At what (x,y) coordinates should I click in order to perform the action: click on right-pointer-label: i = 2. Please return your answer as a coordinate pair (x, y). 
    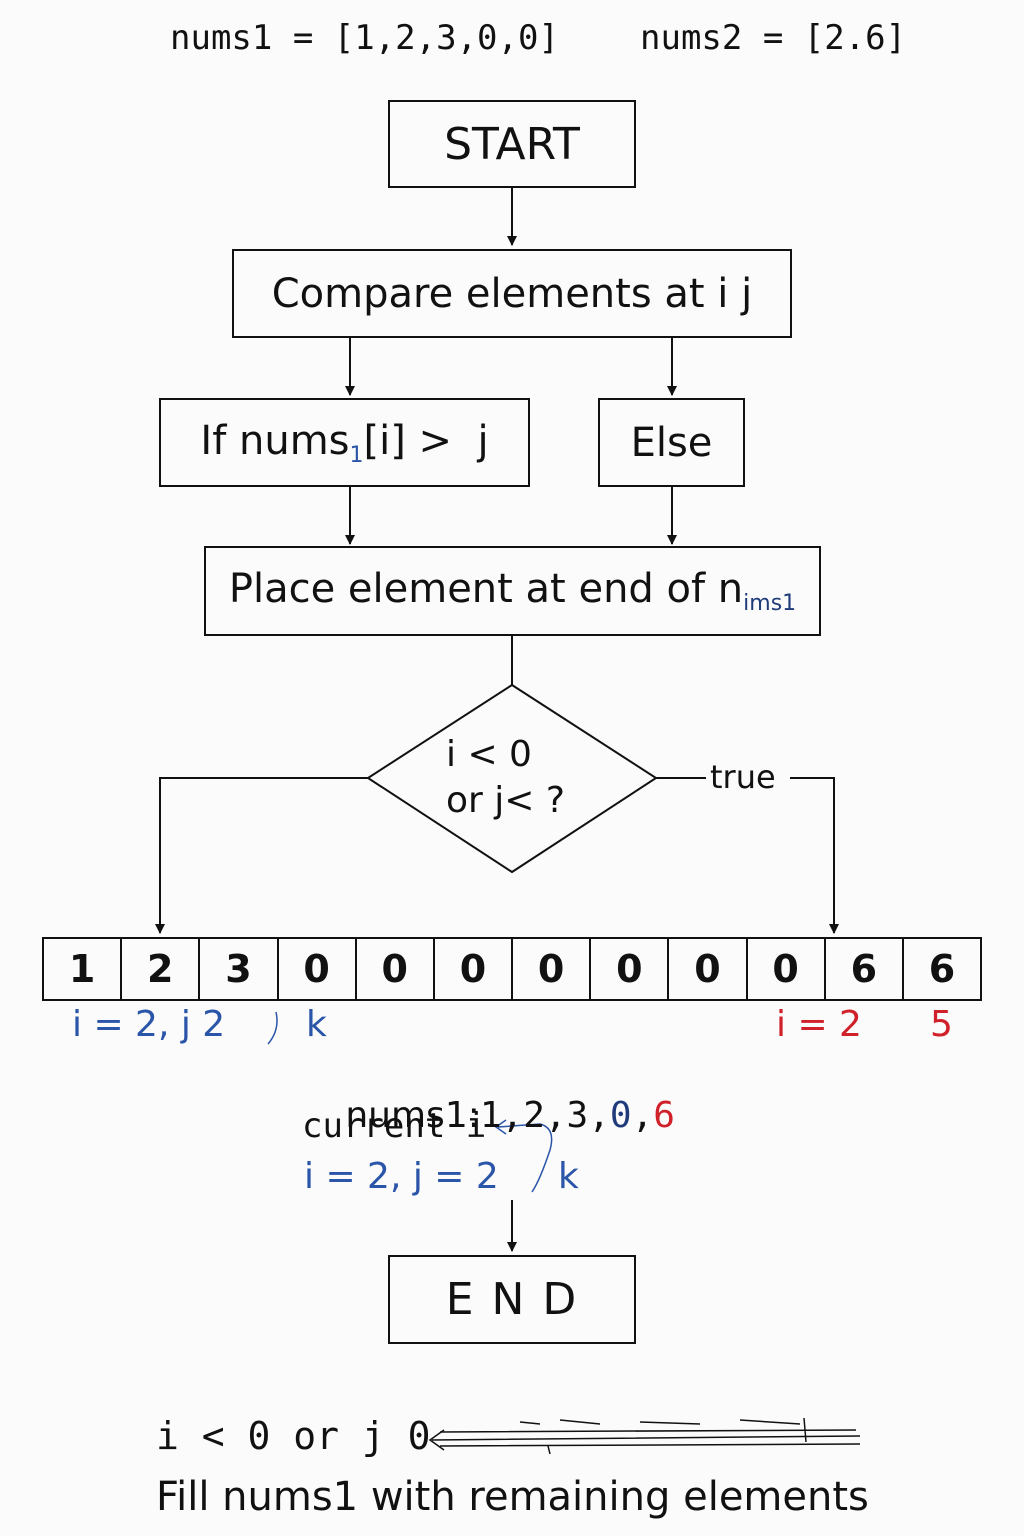
    Looking at the image, I should click on (819, 1024).